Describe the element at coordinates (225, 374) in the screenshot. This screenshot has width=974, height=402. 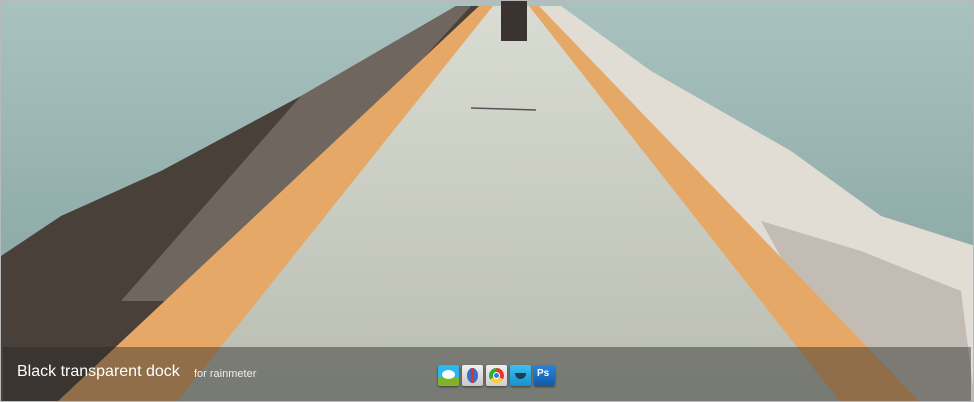
I see `dock-subtitle: for rainmeter` at that location.